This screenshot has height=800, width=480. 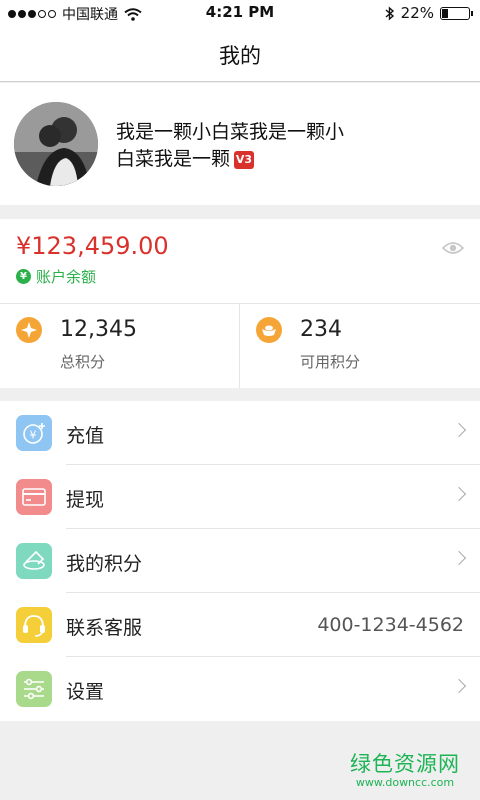 I want to click on menu-item-recharge: ¥ 充值, so click(x=240, y=433).